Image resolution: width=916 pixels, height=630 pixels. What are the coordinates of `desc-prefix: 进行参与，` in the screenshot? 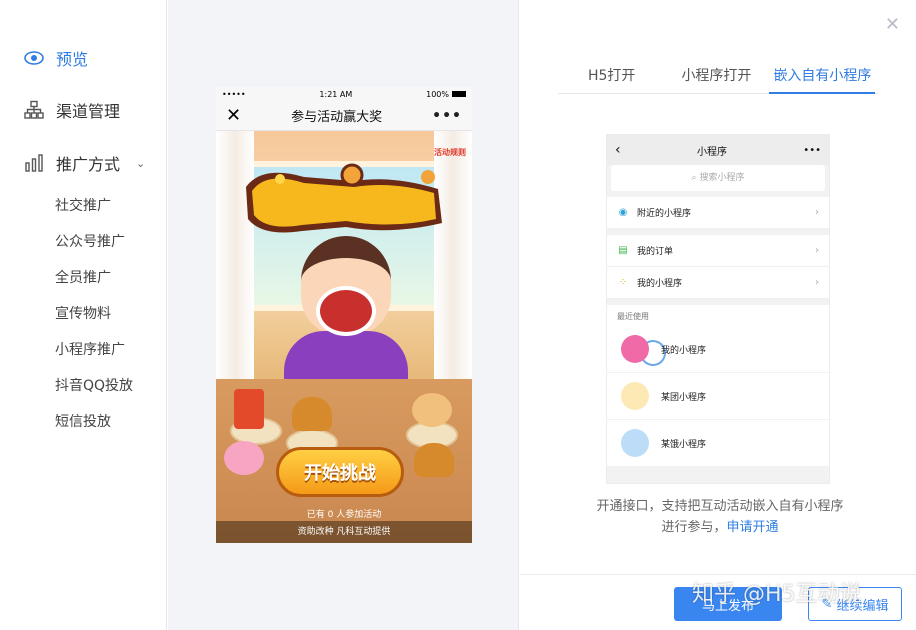 It's located at (694, 527).